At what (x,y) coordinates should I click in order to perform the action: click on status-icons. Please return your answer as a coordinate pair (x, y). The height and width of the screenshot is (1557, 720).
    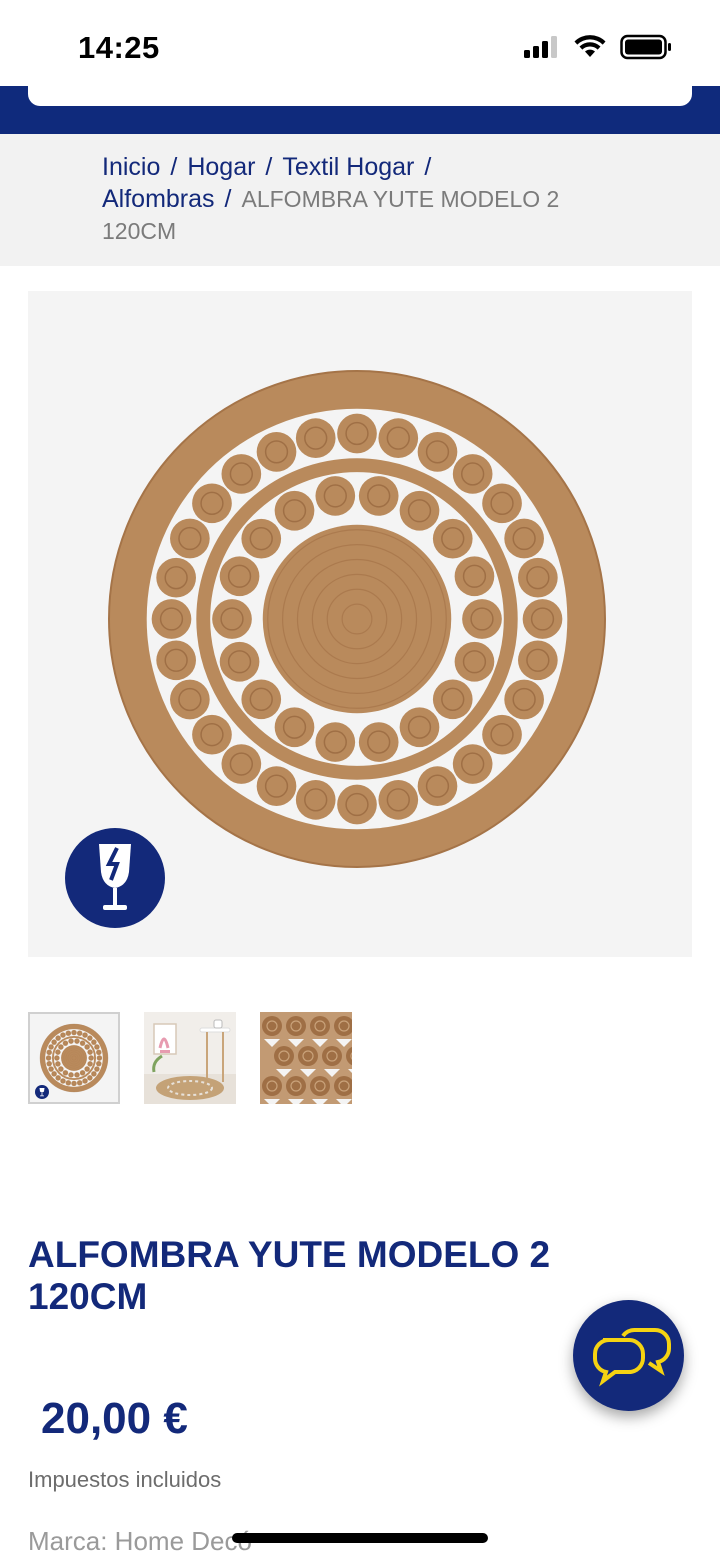
    Looking at the image, I should click on (598, 47).